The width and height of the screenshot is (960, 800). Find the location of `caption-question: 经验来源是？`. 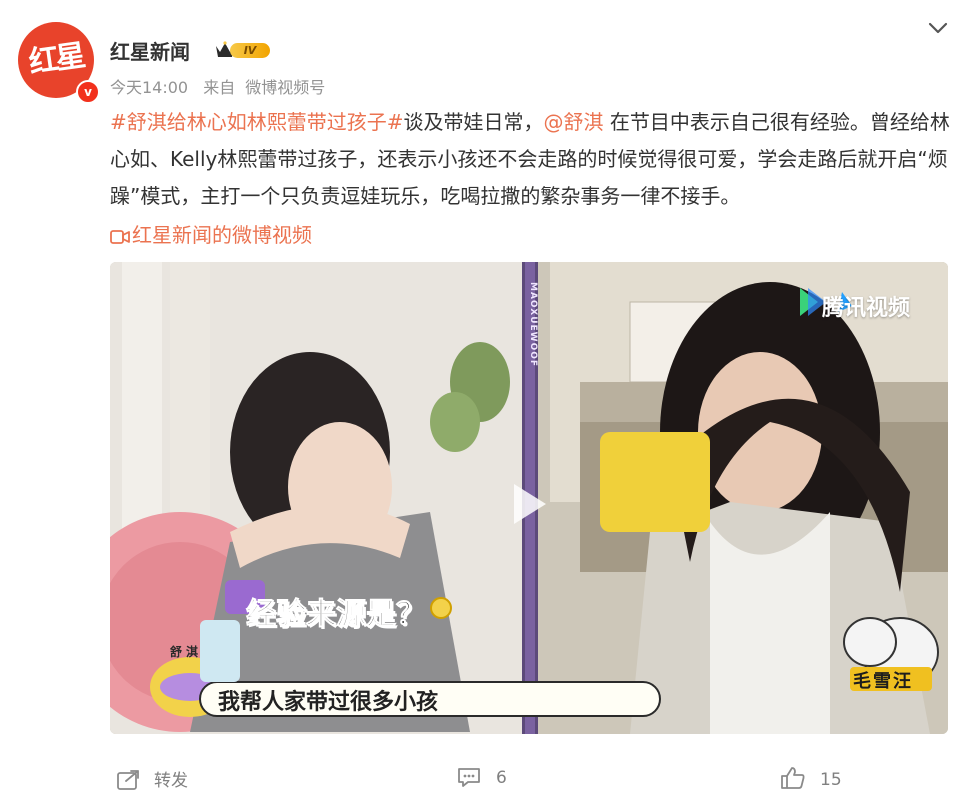

caption-question: 经验来源是？ is located at coordinates (336, 615).